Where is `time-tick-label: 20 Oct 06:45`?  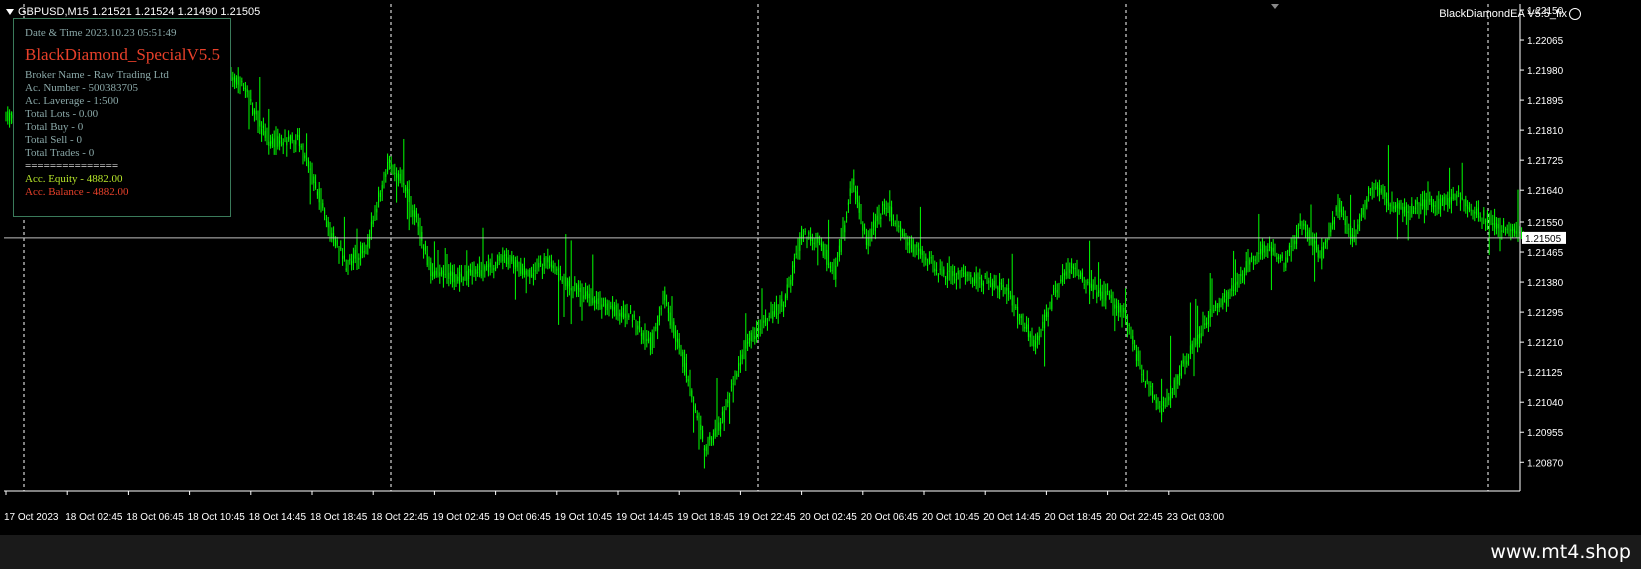 time-tick-label: 20 Oct 06:45 is located at coordinates (890, 517).